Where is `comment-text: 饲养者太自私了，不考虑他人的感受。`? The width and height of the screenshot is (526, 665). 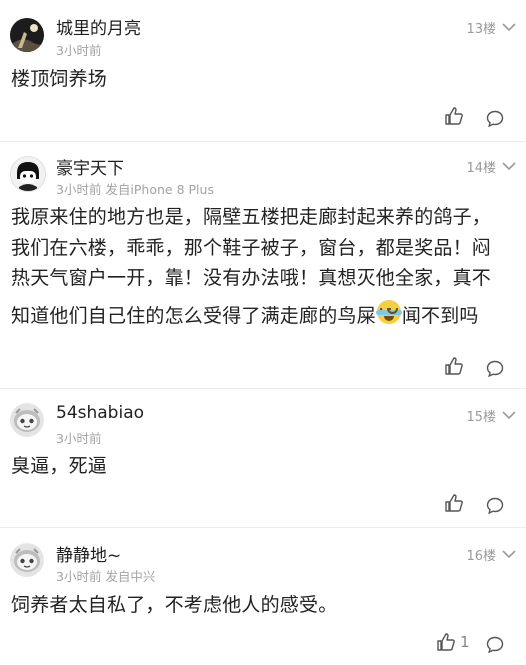
comment-text: 饲养者太自私了，不考虑他人的感受。 is located at coordinates (262, 605).